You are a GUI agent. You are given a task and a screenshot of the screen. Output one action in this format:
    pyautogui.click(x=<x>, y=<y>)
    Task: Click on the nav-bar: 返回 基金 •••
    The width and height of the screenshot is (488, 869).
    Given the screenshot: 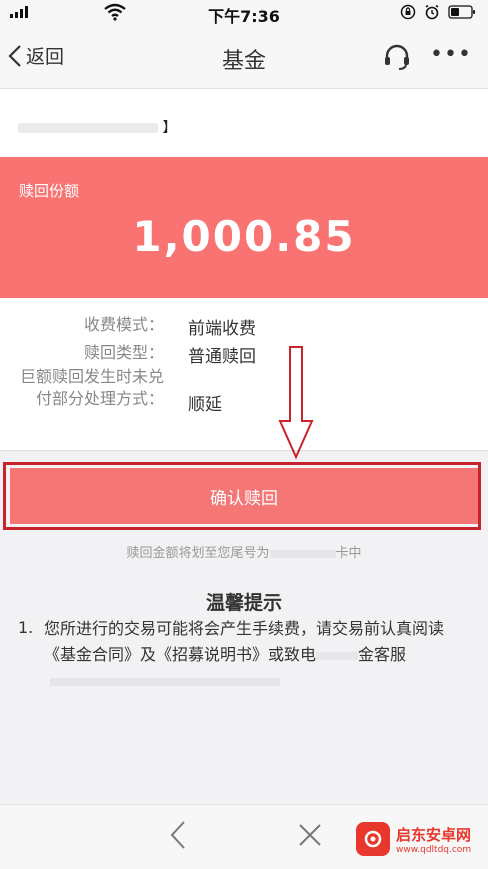 What is the action you would take?
    pyautogui.click(x=244, y=57)
    